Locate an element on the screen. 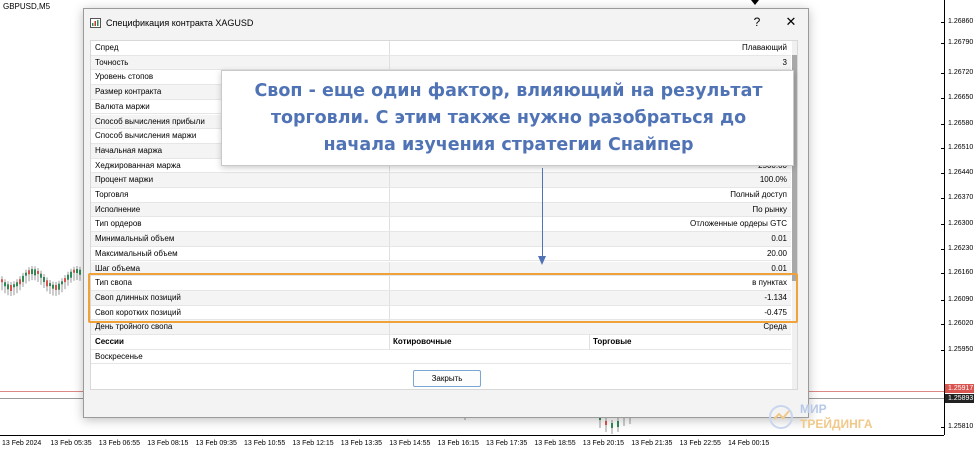 The width and height of the screenshot is (974, 450). spec-row-value: Отложенные ордеры GTC is located at coordinates (738, 224).